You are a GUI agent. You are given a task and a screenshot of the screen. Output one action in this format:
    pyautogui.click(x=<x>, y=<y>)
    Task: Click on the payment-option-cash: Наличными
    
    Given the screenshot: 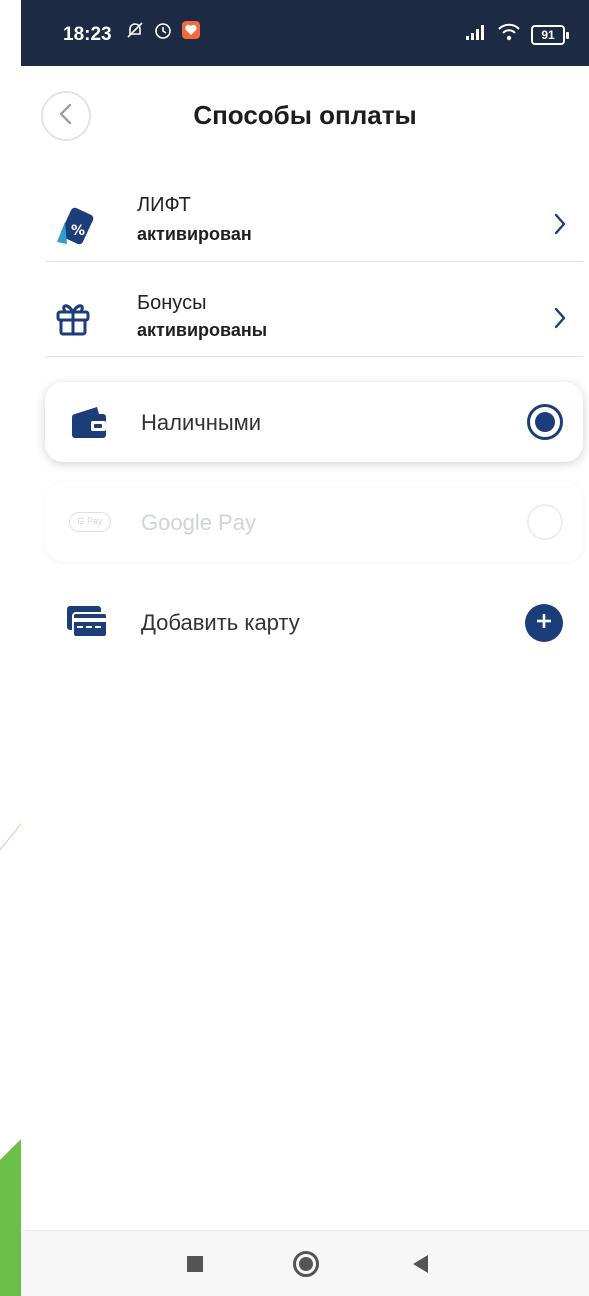 What is the action you would take?
    pyautogui.click(x=314, y=422)
    